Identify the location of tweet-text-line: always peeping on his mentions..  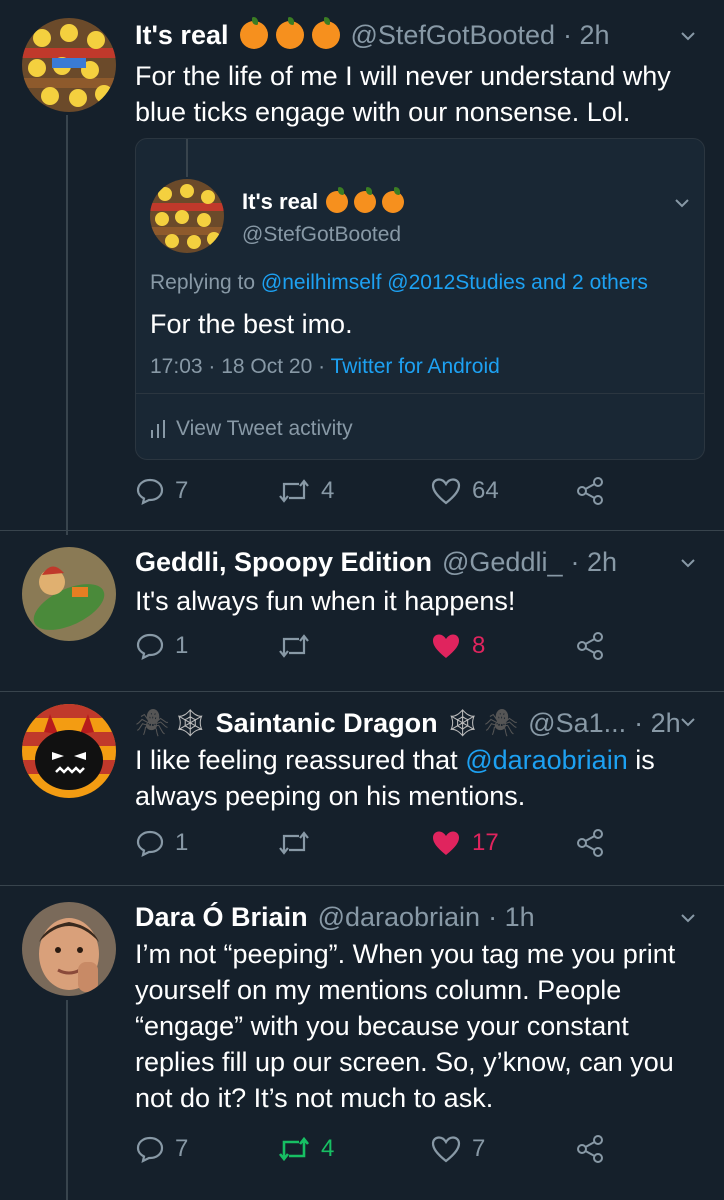
(330, 796).